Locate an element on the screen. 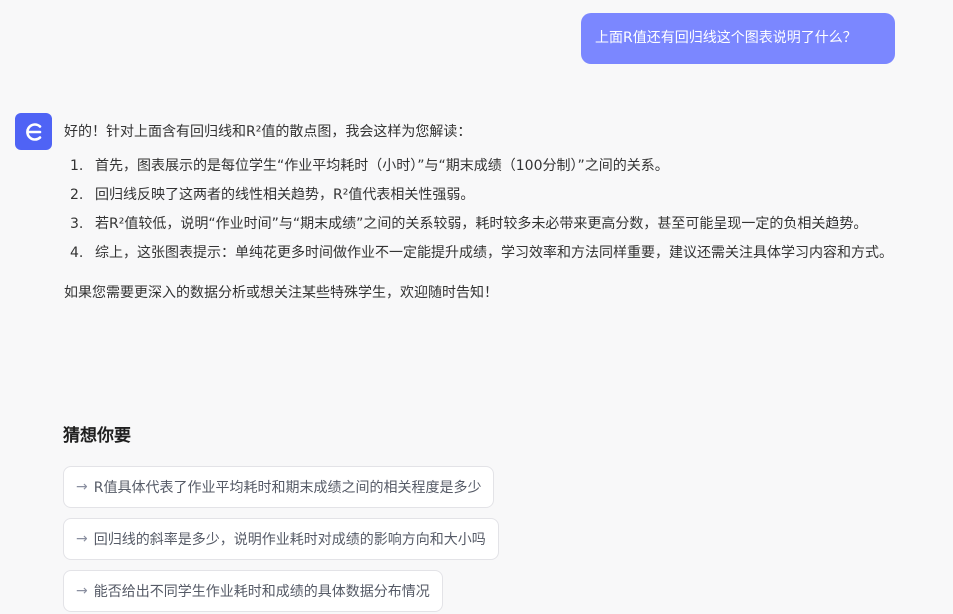  suggestion-text: 回归线的斜率是多少，说明作业耗时对成绩的影响方向和大小吗 is located at coordinates (289, 540).